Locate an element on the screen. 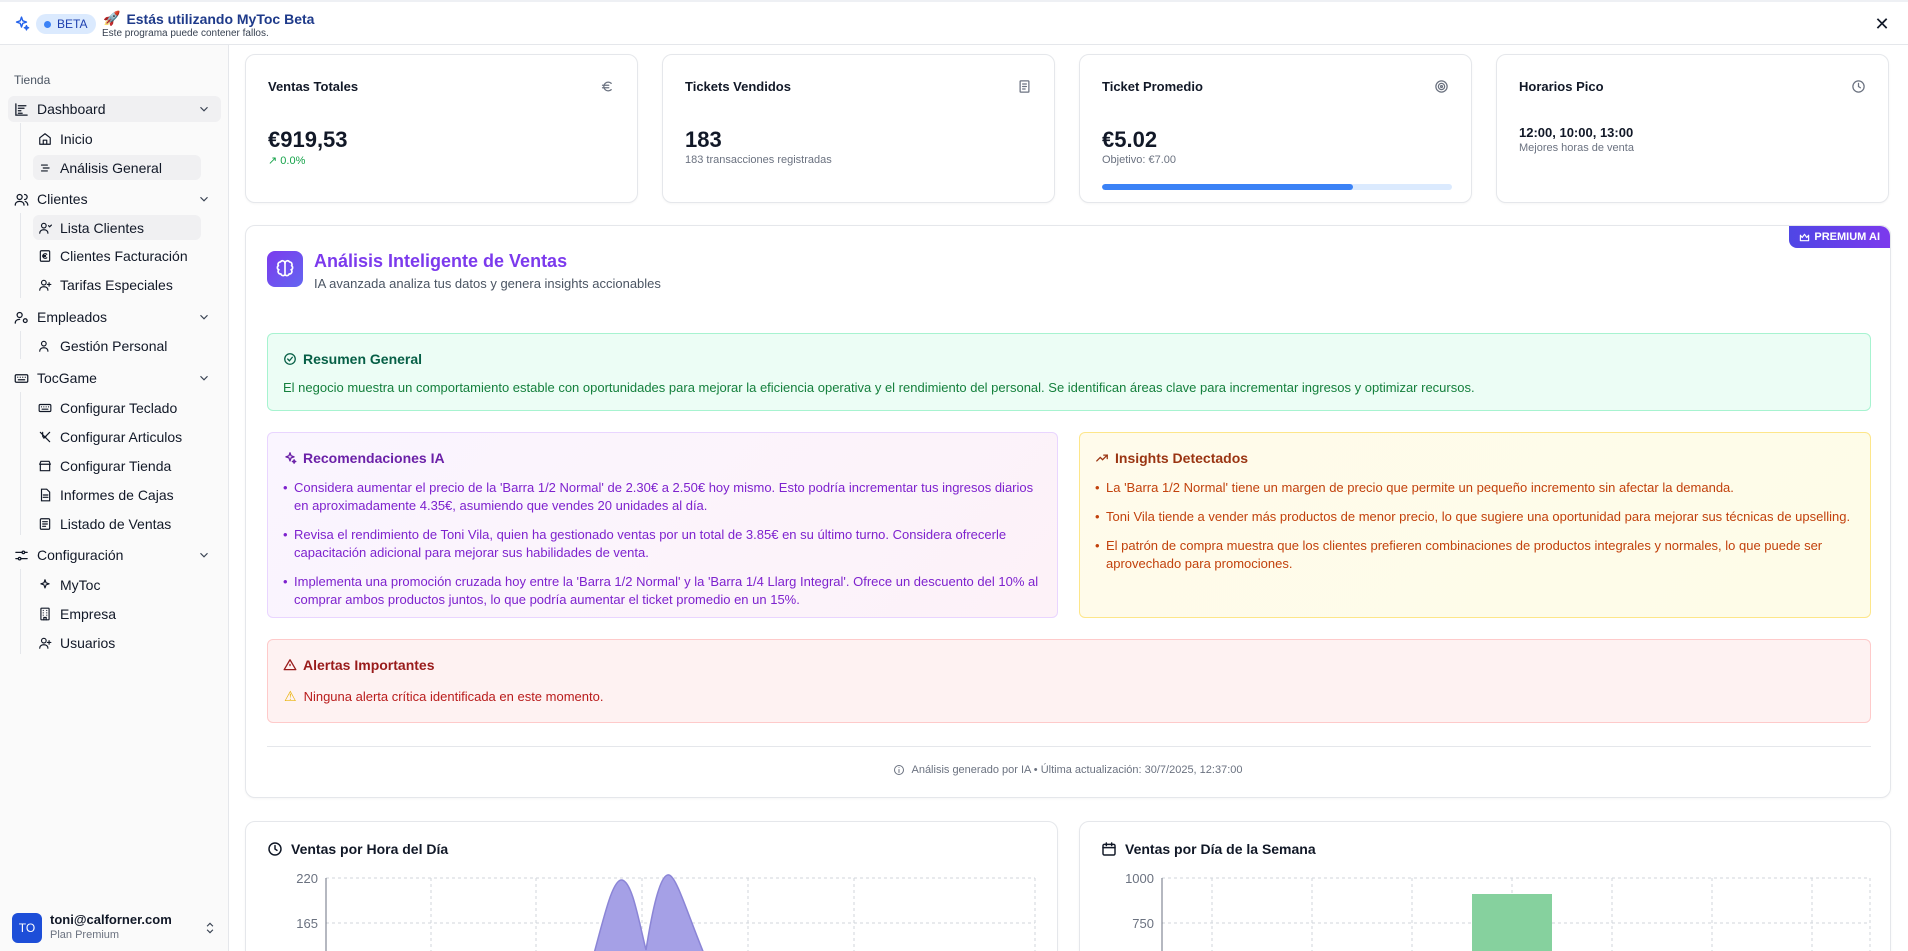  sidebar-group-clientes: Clientes is located at coordinates (114, 199).